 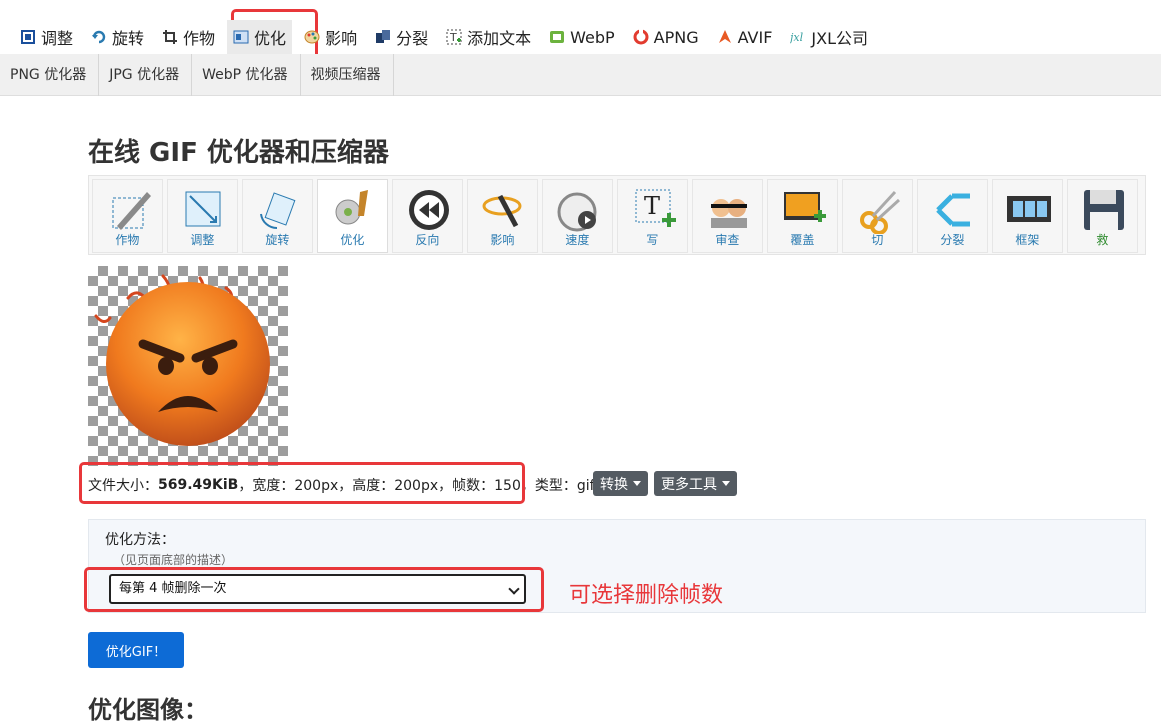 I want to click on top-nav-item-10: jxl JXL公司, so click(x=829, y=37).